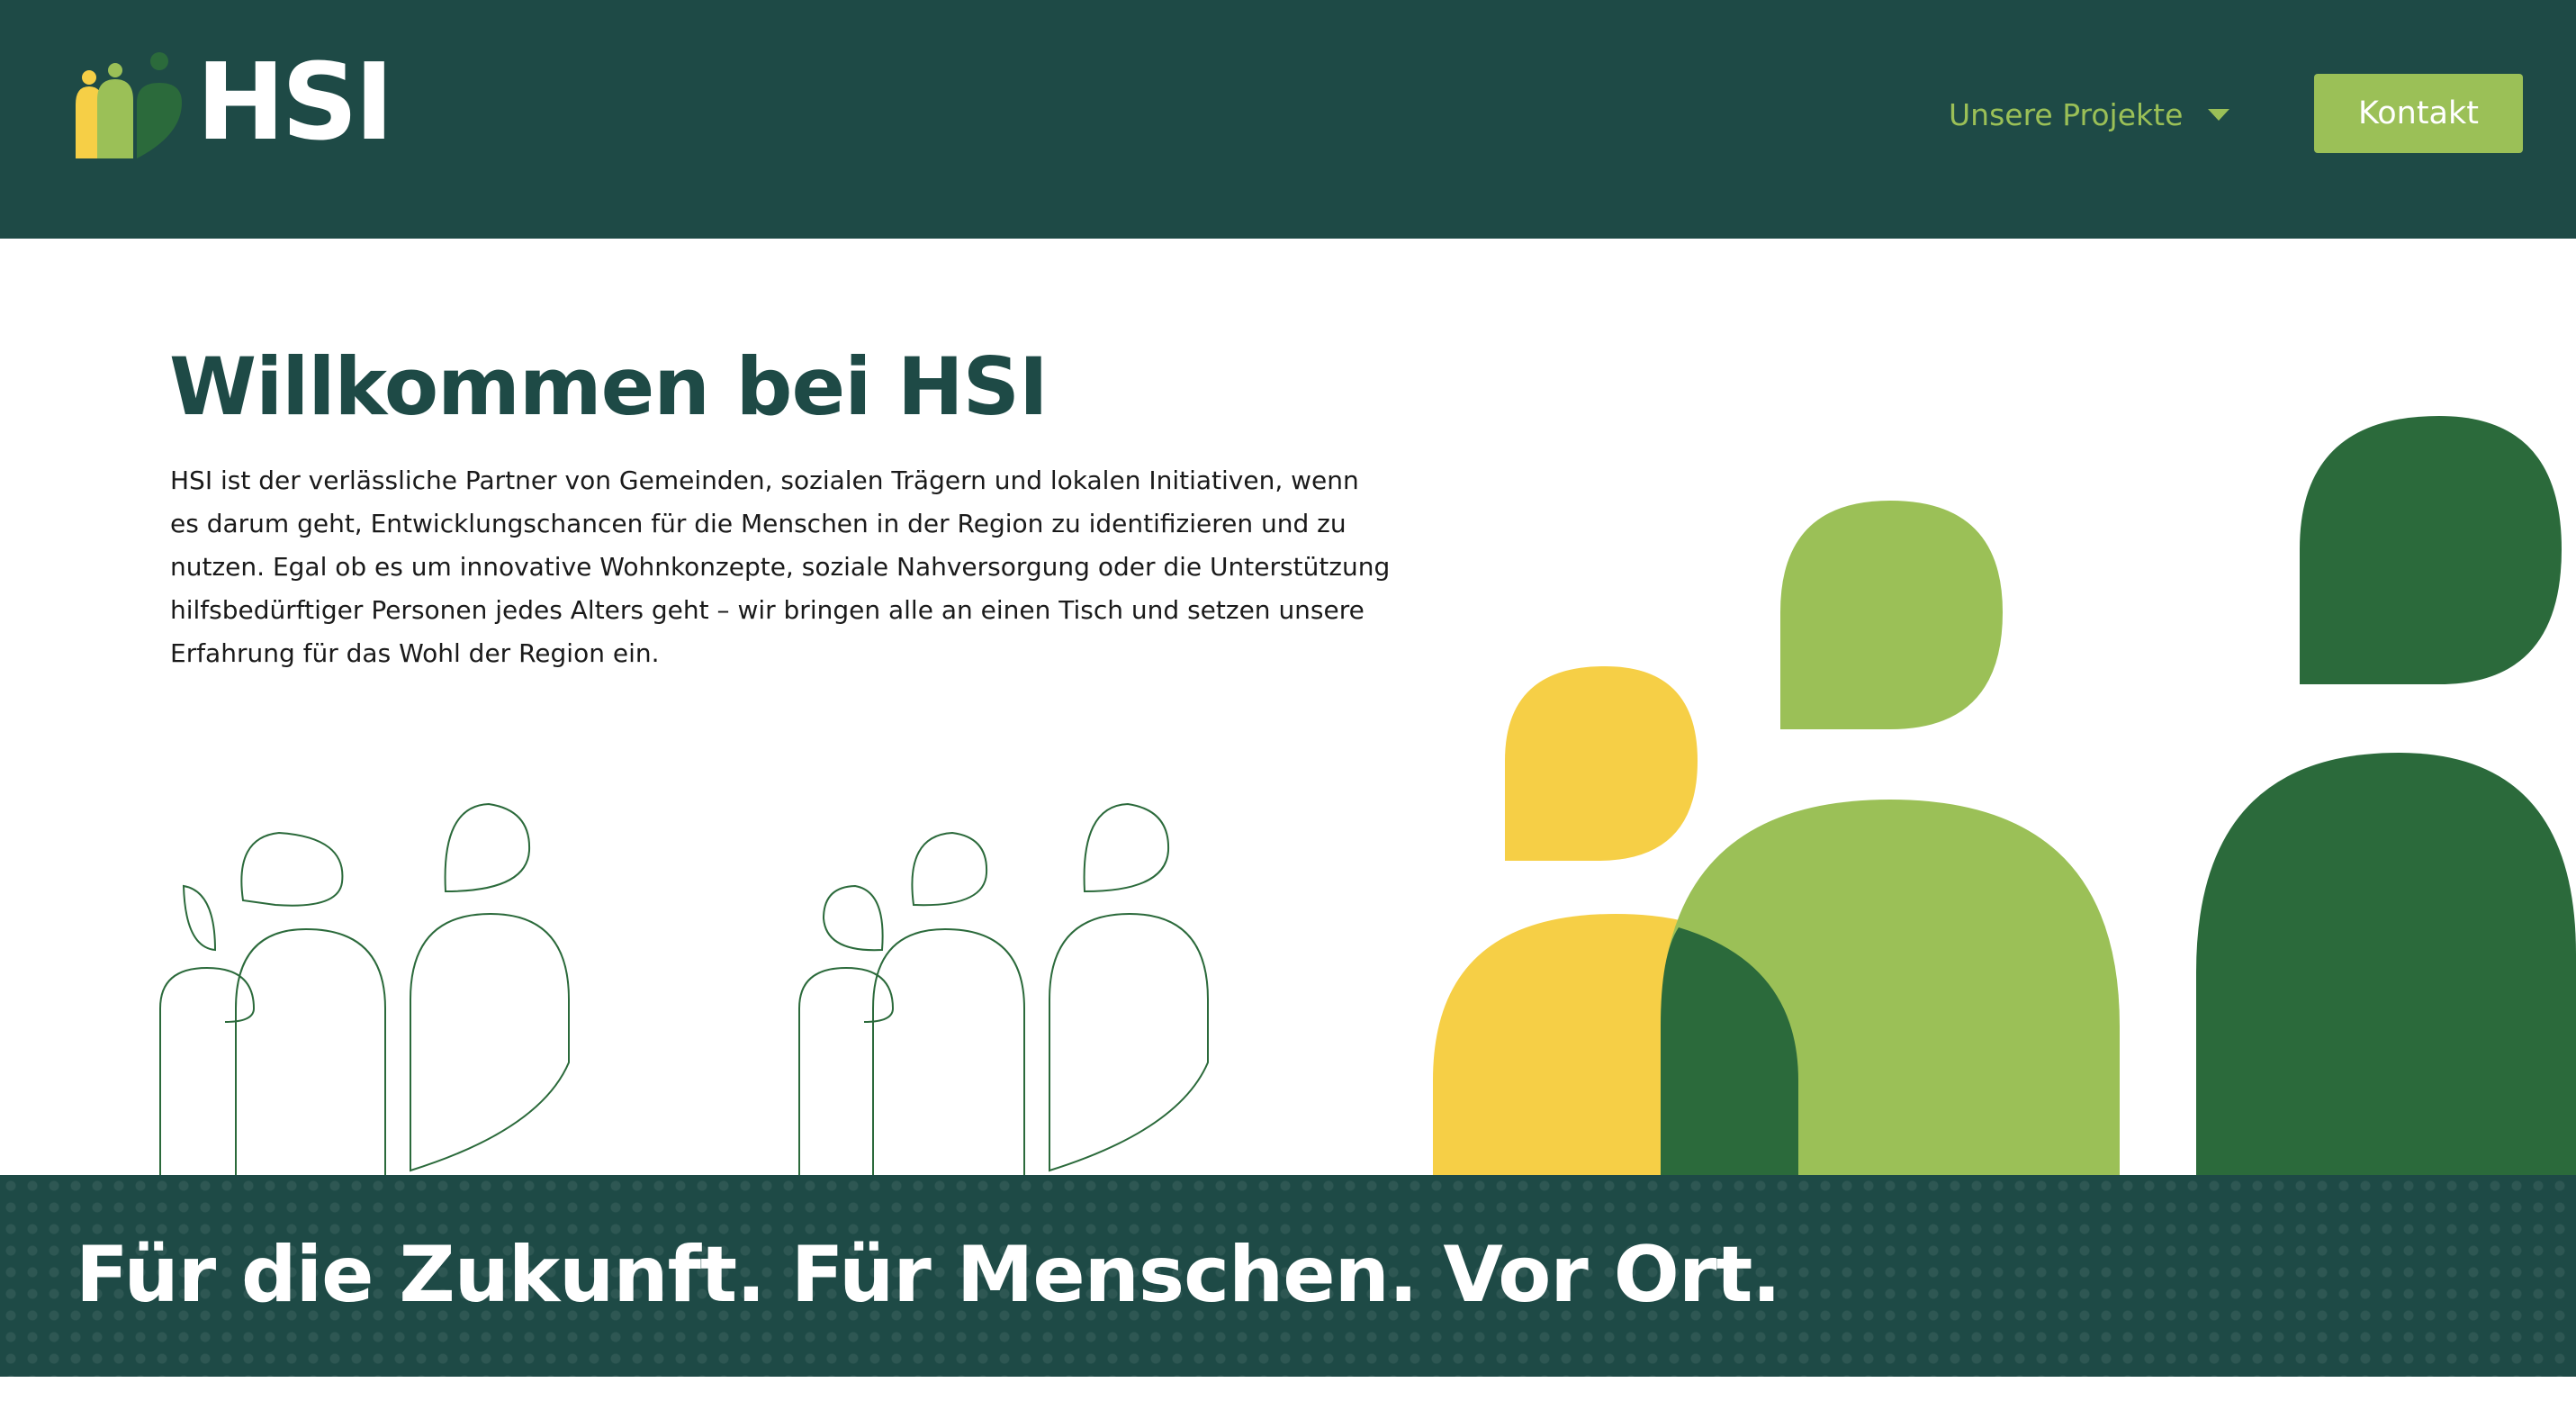 The image size is (2576, 1401). What do you see at coordinates (928, 1275) in the screenshot?
I see `tagline: Für die Zukunft. Für Menschen. Vor Ort.` at bounding box center [928, 1275].